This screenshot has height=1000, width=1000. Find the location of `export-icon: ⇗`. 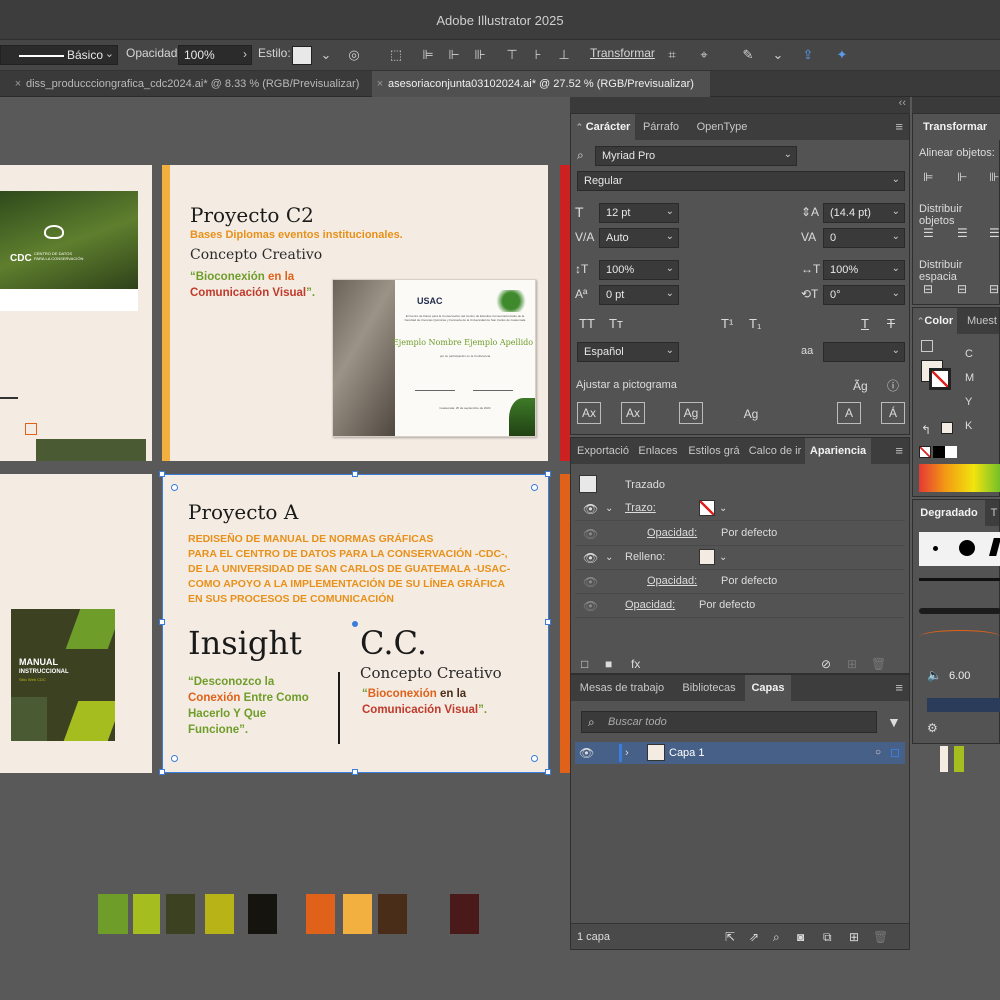

export-icon: ⇗ is located at coordinates (754, 937).